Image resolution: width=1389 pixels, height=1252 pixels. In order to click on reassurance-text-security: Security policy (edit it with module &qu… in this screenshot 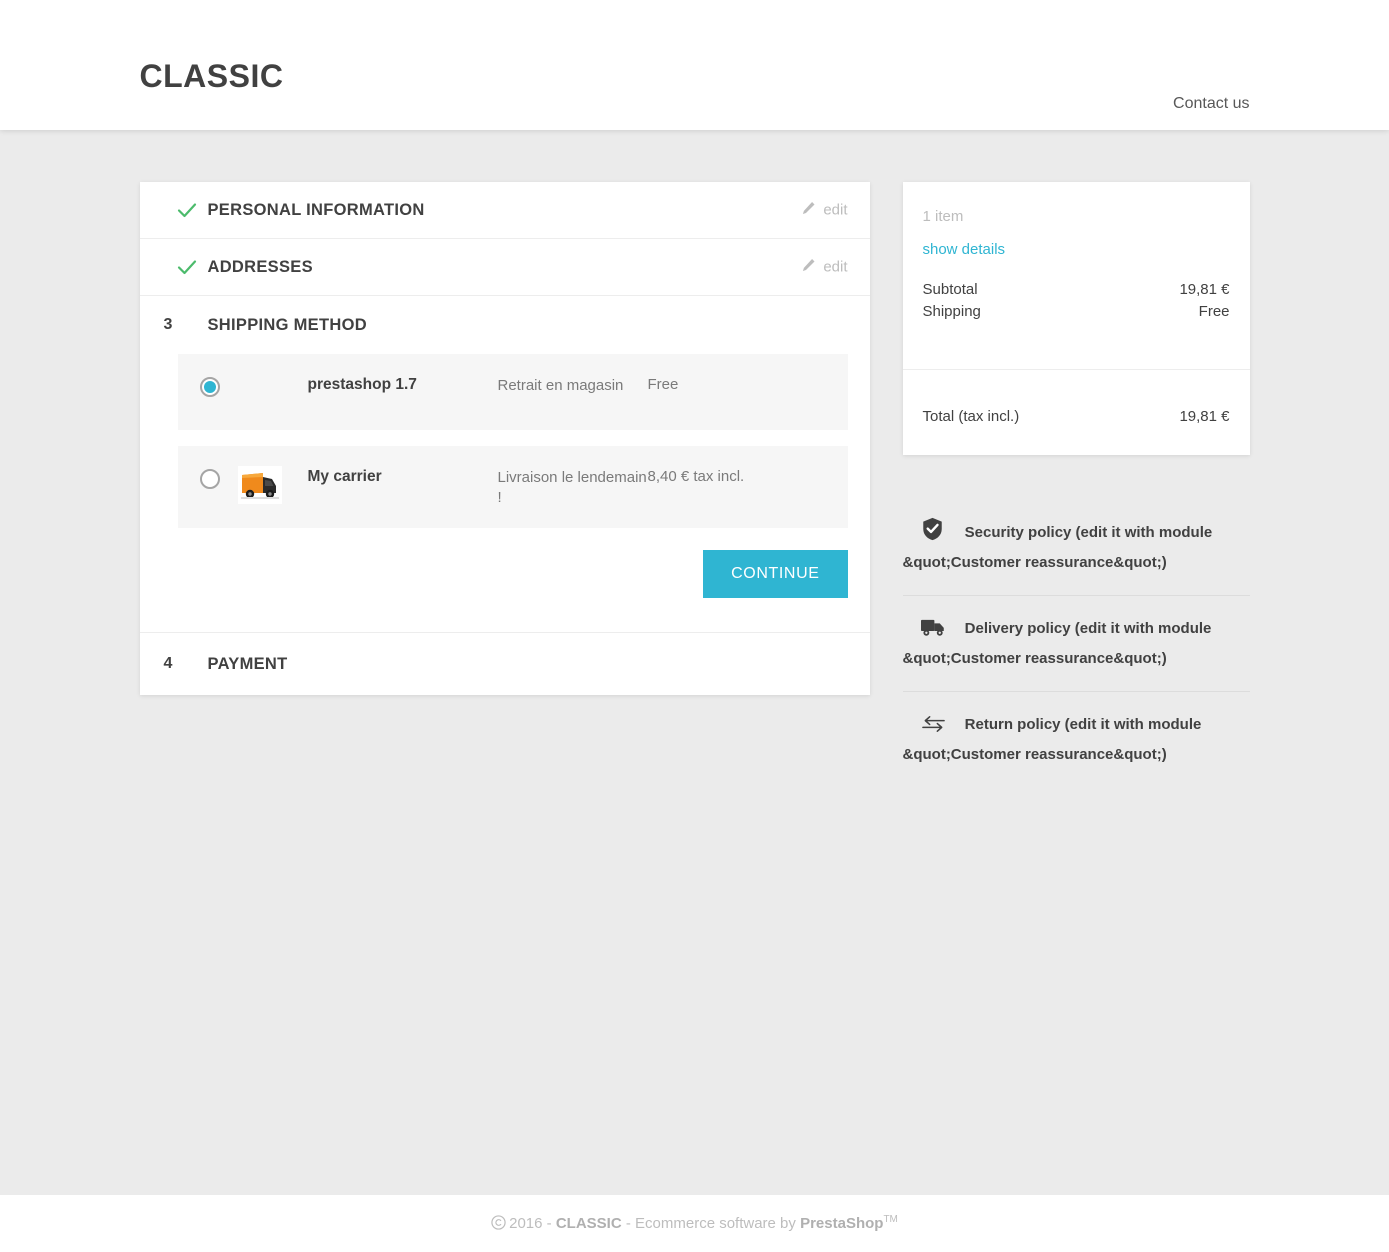, I will do `click(1057, 547)`.